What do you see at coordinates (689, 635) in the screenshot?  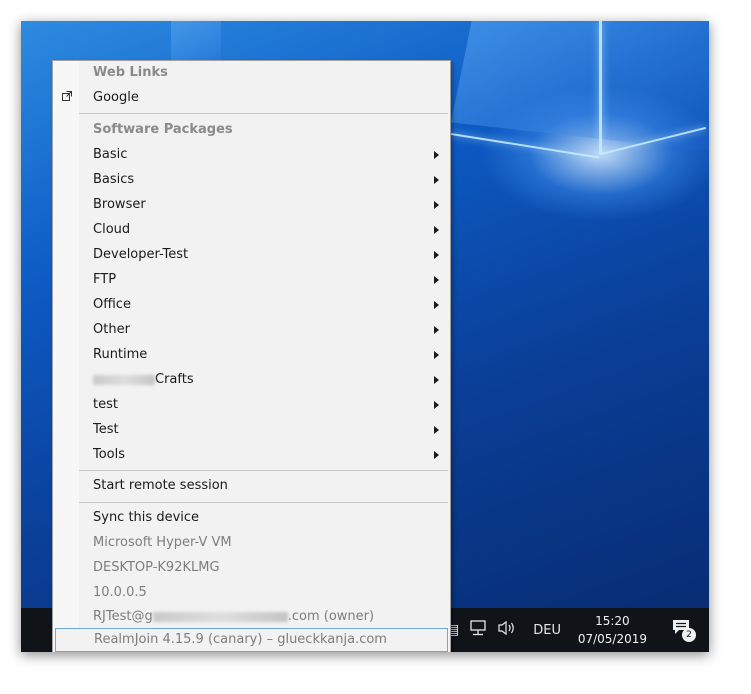 I see `notification-count: 2` at bounding box center [689, 635].